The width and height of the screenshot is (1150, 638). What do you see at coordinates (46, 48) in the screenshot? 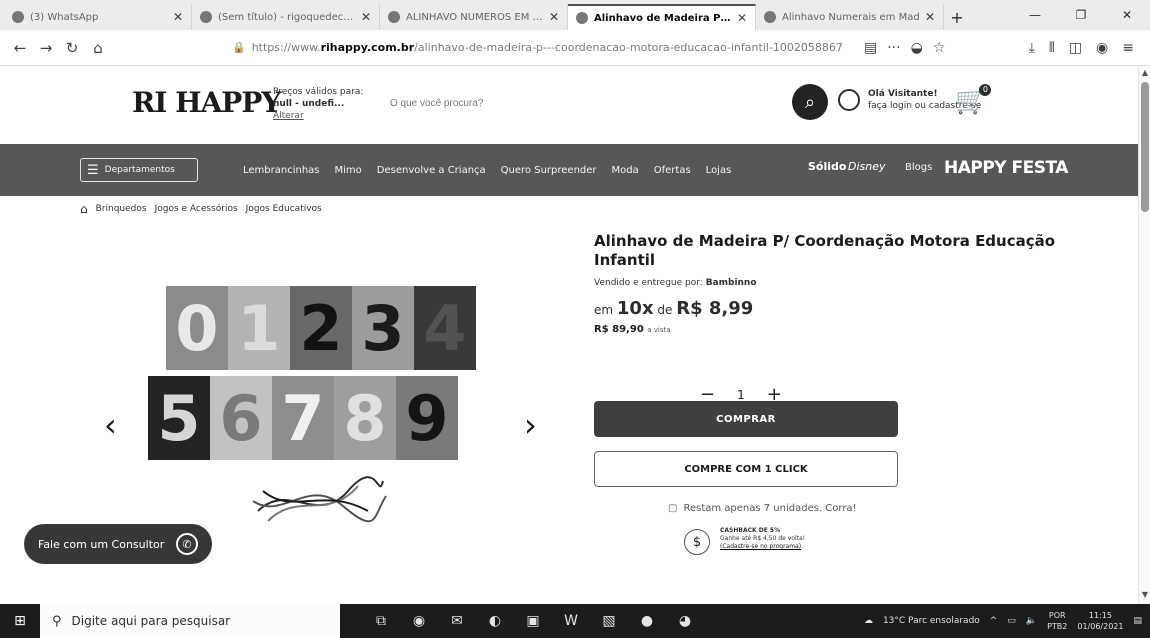
I see `forward-icon: →` at bounding box center [46, 48].